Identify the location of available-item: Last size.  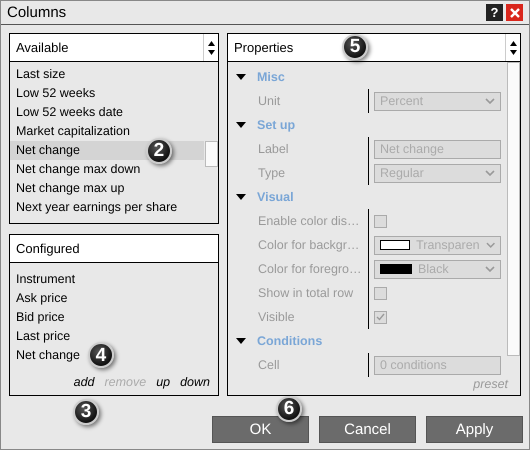
(107, 74).